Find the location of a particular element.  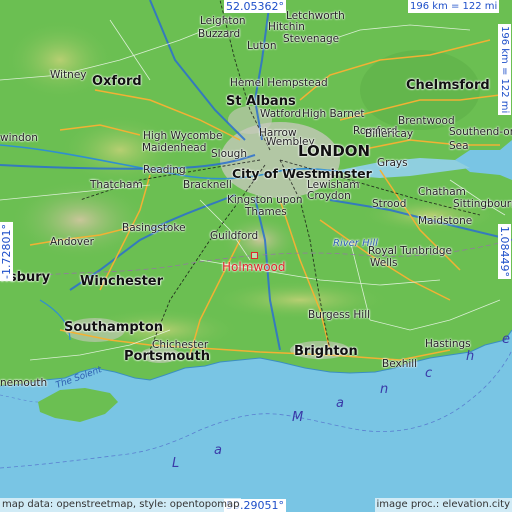

footer-credits-right: image proc.: elevation.city is located at coordinates (443, 505).